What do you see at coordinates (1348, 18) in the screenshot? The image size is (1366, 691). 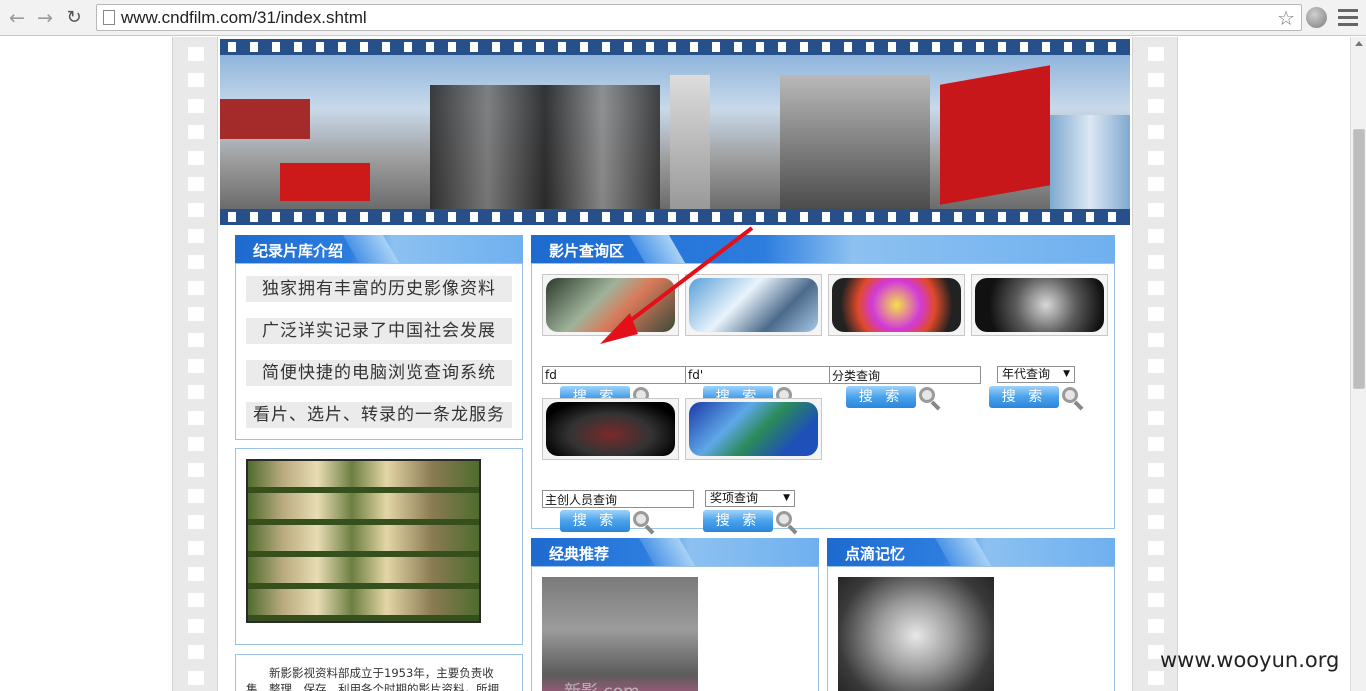 I see `menu-icon` at bounding box center [1348, 18].